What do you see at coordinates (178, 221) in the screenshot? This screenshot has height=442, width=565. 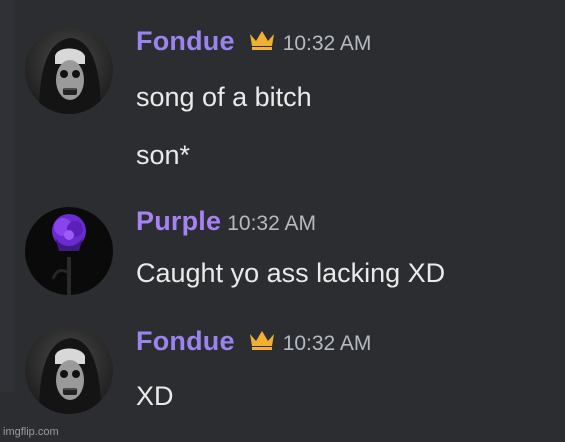 I see `username: Purple` at bounding box center [178, 221].